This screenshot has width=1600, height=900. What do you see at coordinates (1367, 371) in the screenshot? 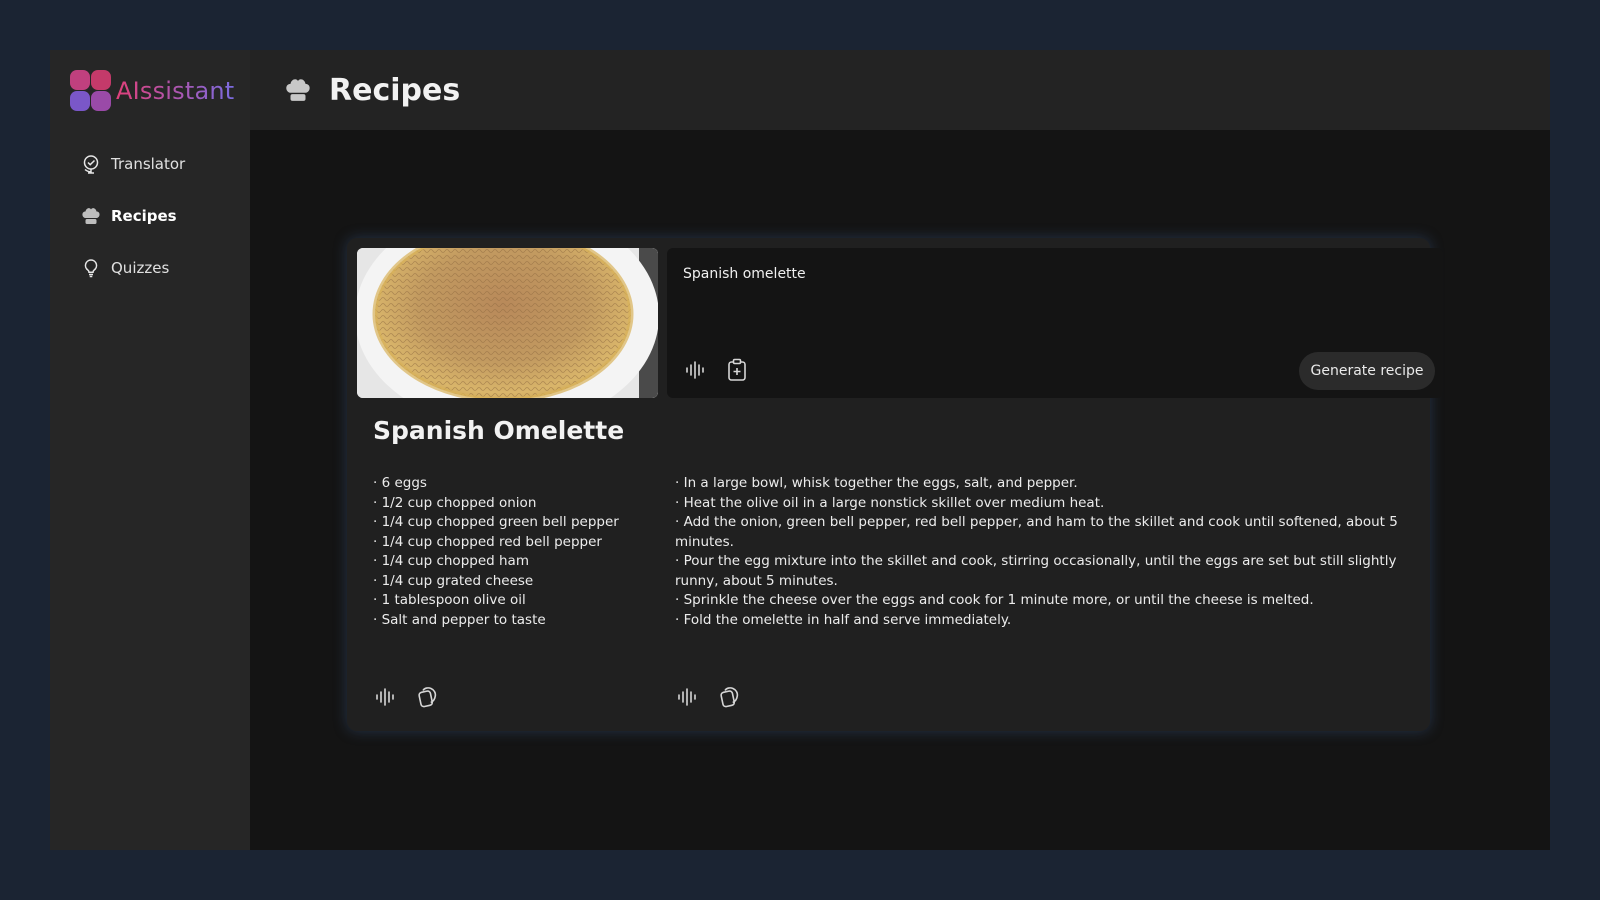
I see `generate-recipe-button: Generate recipe` at bounding box center [1367, 371].